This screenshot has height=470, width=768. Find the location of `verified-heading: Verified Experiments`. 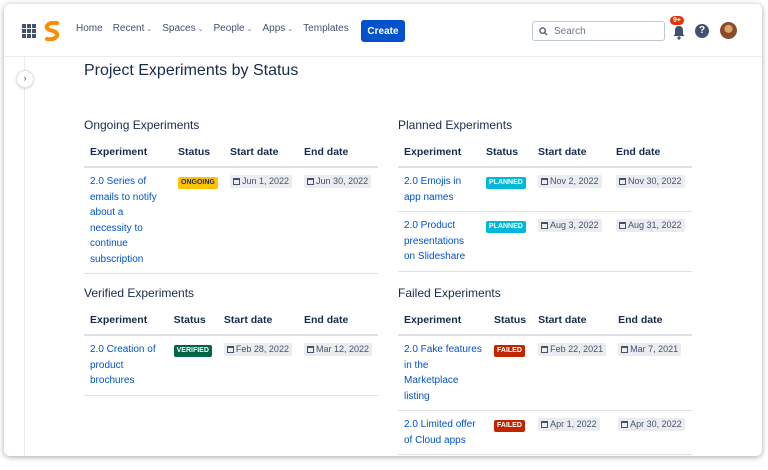

verified-heading: Verified Experiments is located at coordinates (139, 293).